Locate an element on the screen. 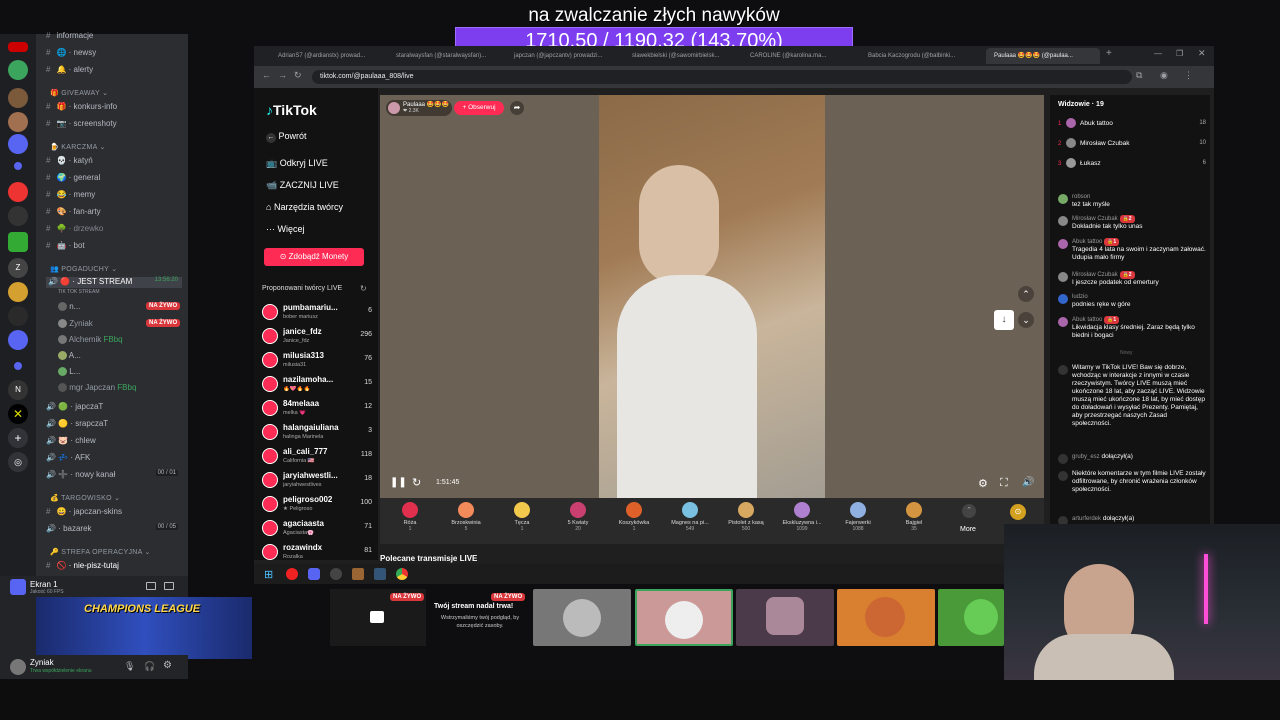 The image size is (1280, 720). pause-icon: ❚❚ is located at coordinates (398, 482).